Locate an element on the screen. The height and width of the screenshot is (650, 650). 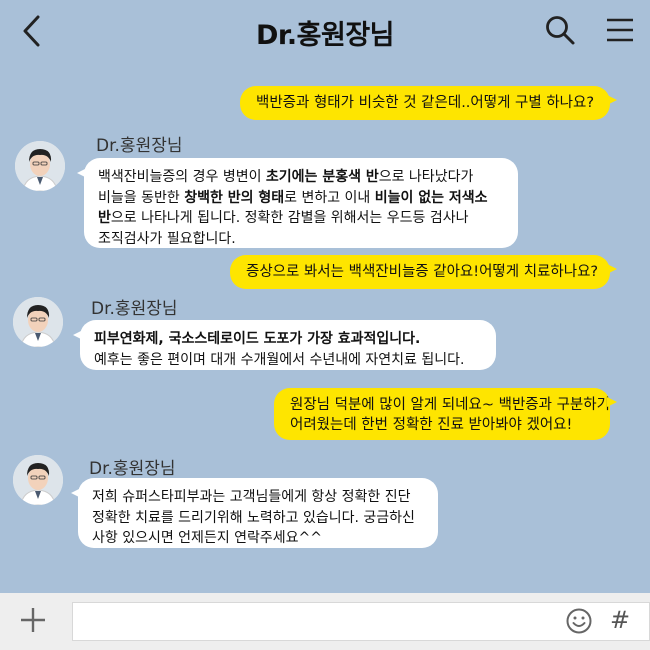
message-line: 반으로 나타나게 됩니다. 정확한 감별을 위해서는 우드등 검사나 is located at coordinates (283, 218).